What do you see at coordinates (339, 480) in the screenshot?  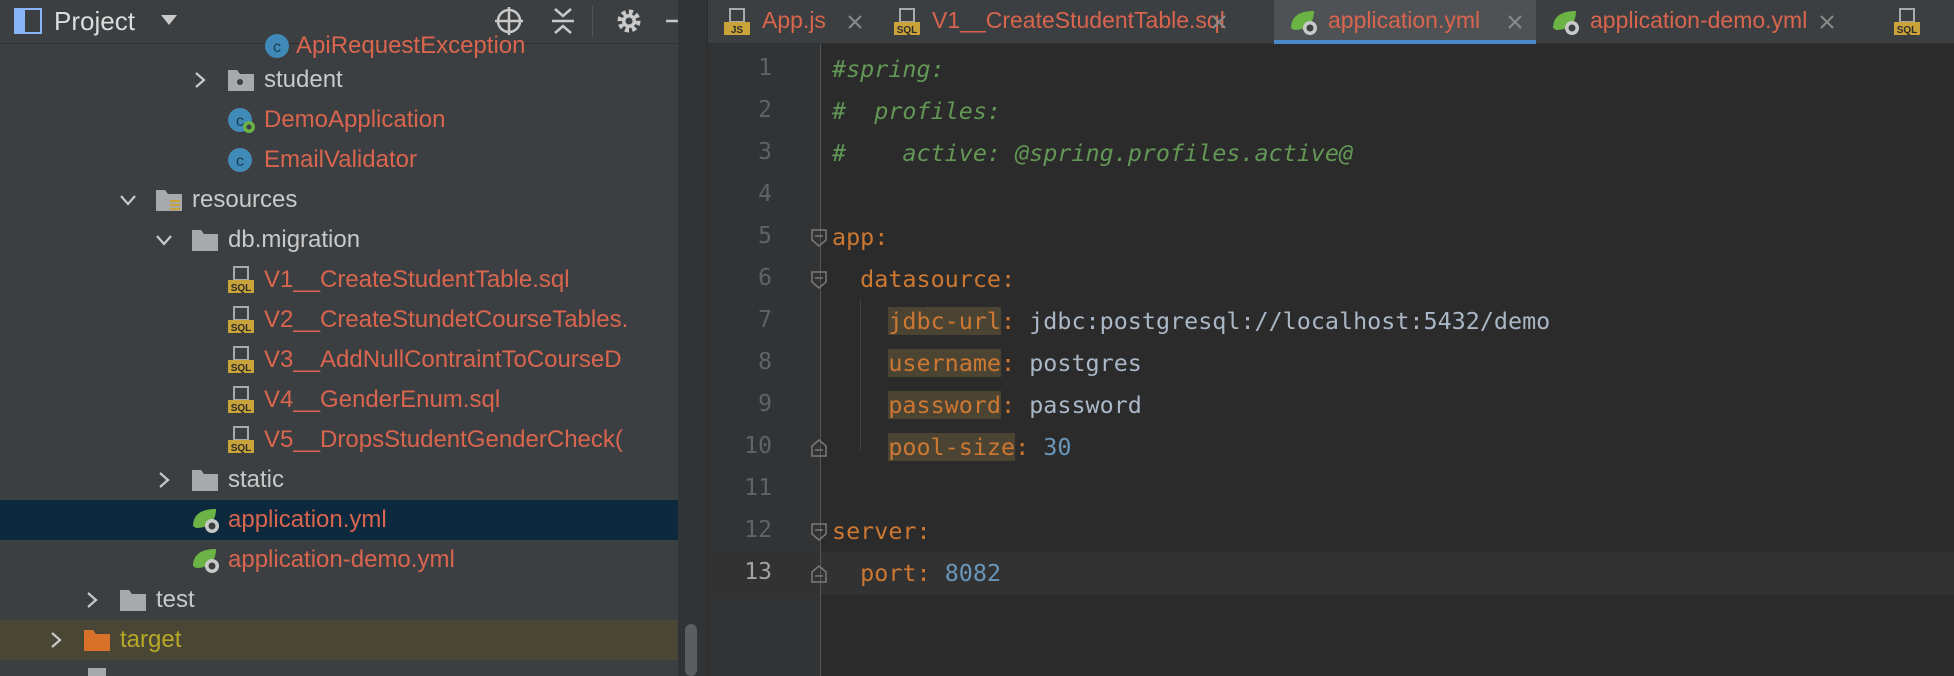 I see `tree-item-static: static` at bounding box center [339, 480].